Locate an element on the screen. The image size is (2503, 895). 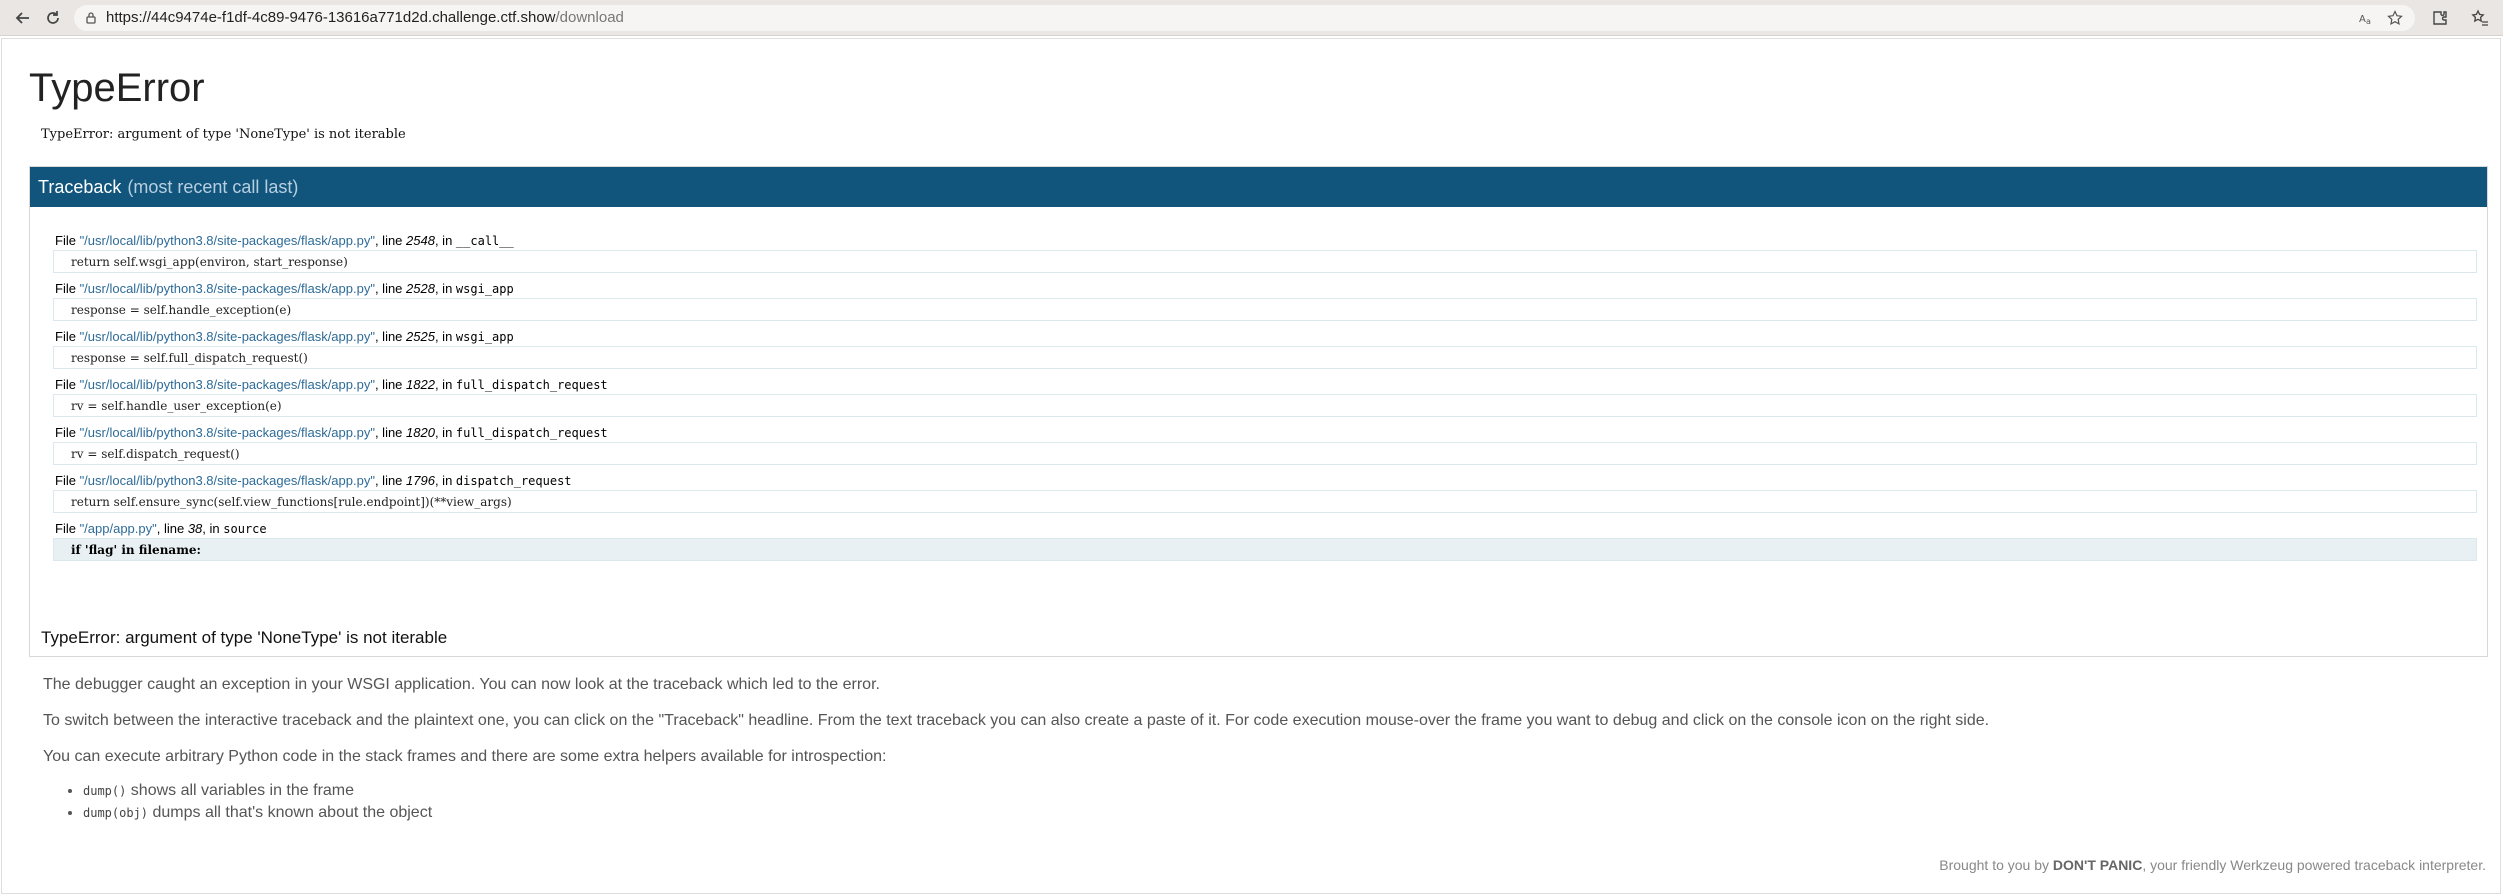
svg-text: a is located at coordinates (2368, 21).